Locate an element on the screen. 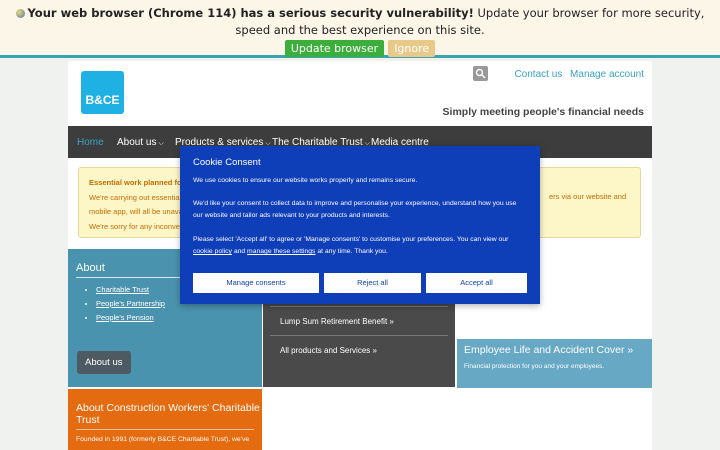 This screenshot has height=450, width=720. about-tile-title: About is located at coordinates (90, 268).